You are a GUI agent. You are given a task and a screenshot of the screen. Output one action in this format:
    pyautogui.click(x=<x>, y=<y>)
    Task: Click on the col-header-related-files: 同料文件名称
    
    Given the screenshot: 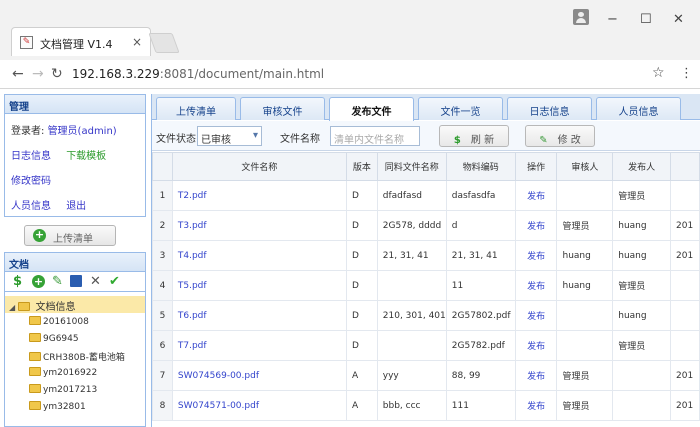 What is the action you would take?
    pyautogui.click(x=411, y=166)
    